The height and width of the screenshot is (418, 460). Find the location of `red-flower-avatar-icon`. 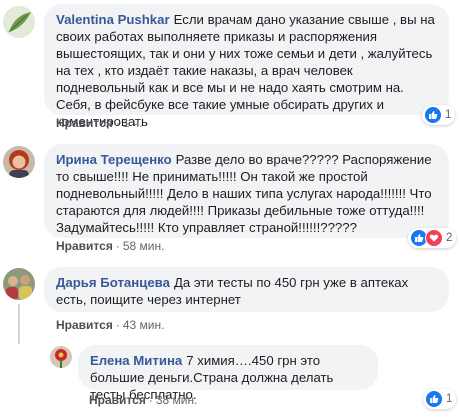

red-flower-avatar-icon is located at coordinates (61, 357).